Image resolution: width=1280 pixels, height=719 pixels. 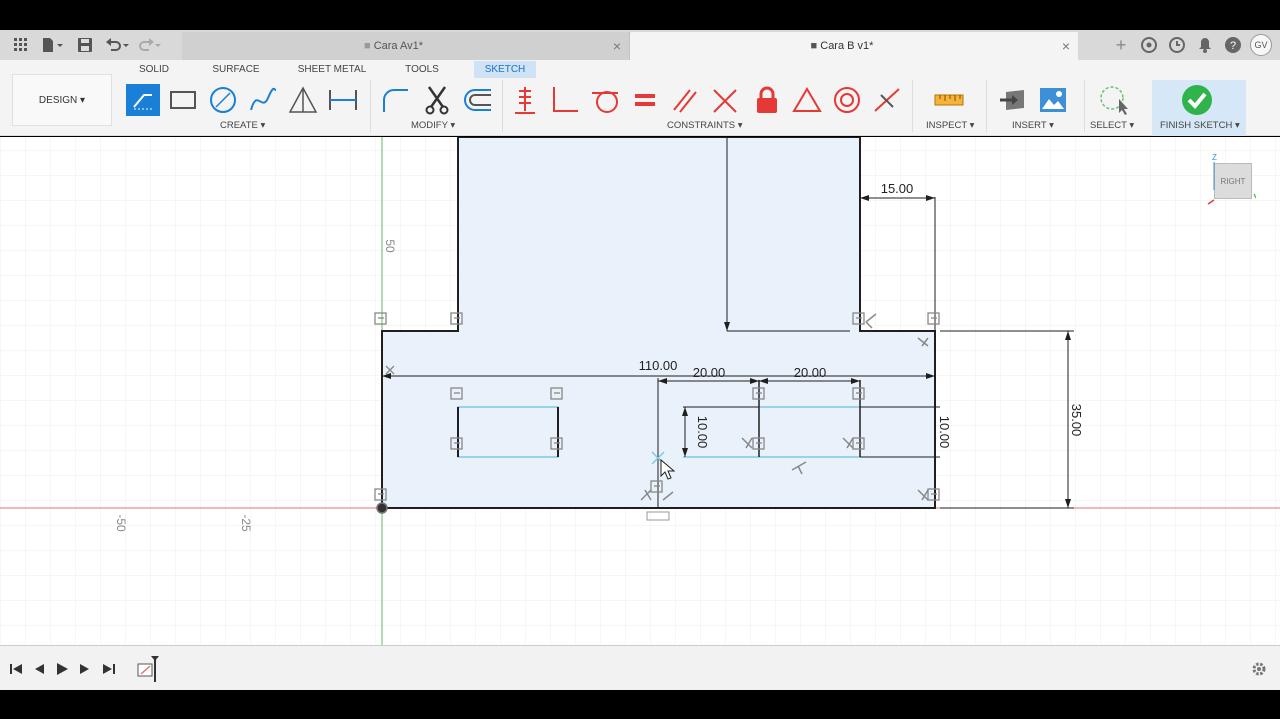 What do you see at coordinates (525, 100) in the screenshot?
I see `fix-constraint-icon` at bounding box center [525, 100].